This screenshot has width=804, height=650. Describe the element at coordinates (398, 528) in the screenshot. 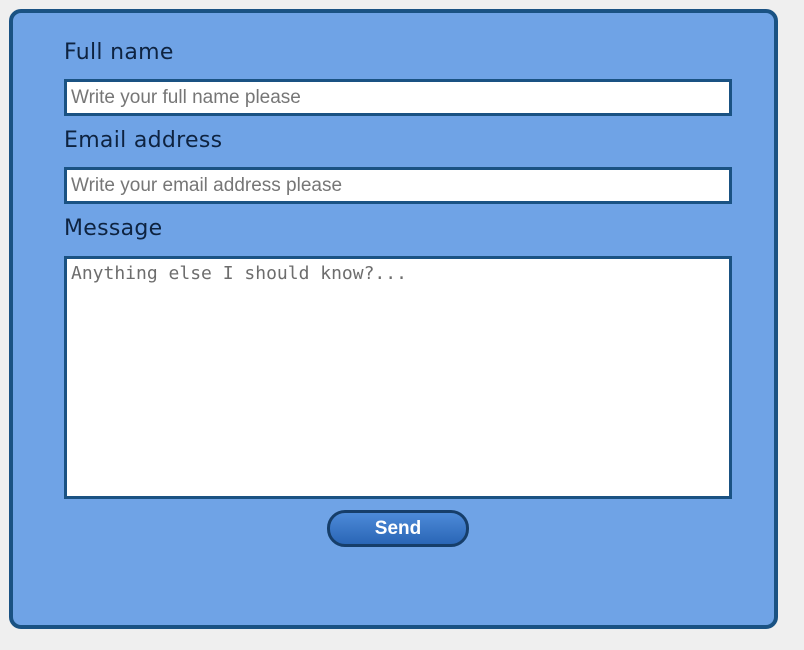

I see `send-button: Send` at that location.